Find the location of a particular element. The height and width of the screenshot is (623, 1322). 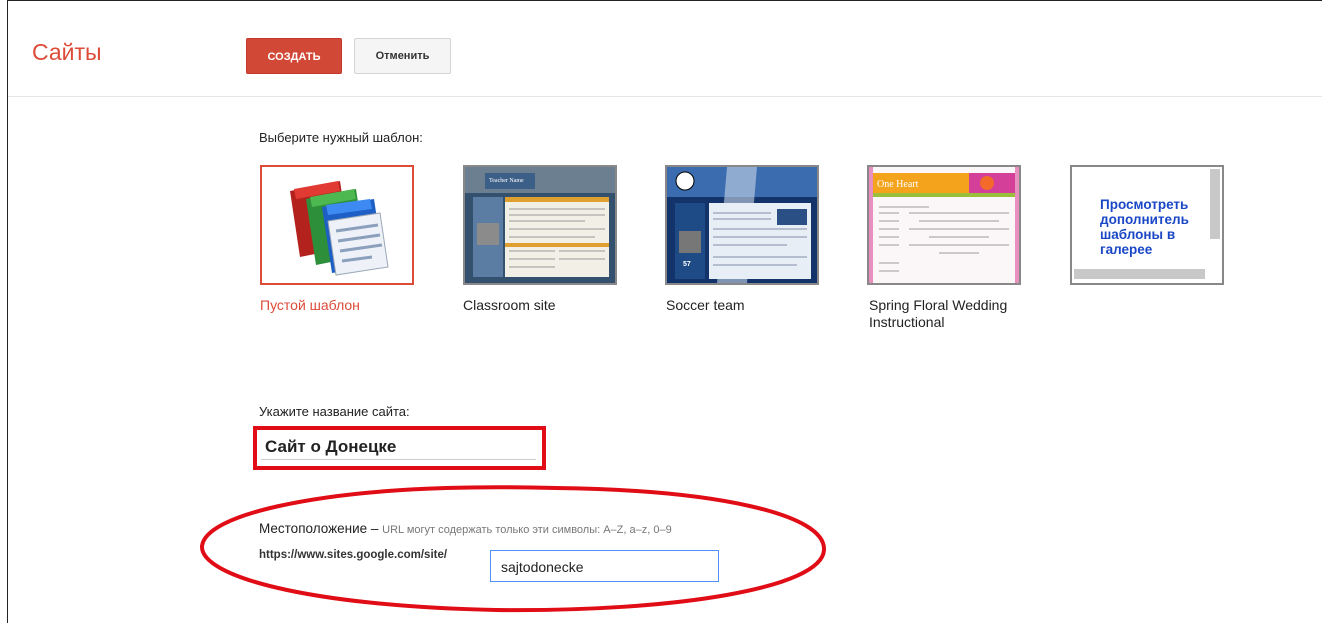

site-name-underline is located at coordinates (398, 459).